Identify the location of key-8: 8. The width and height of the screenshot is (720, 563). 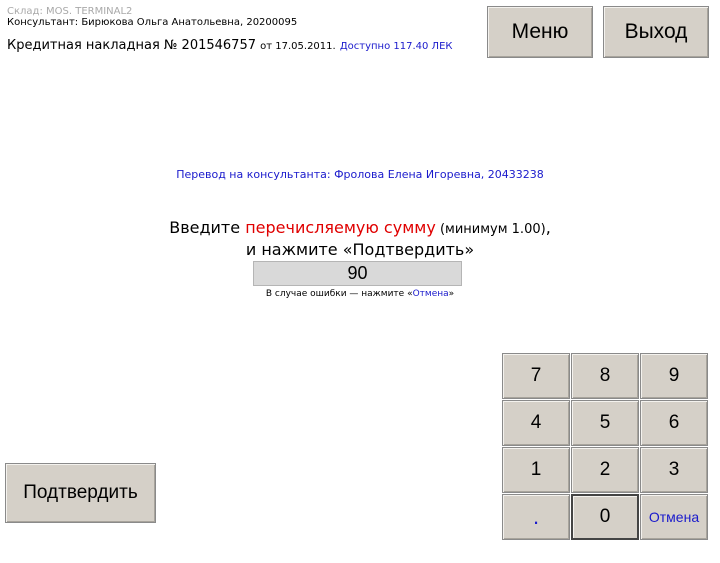
(605, 376).